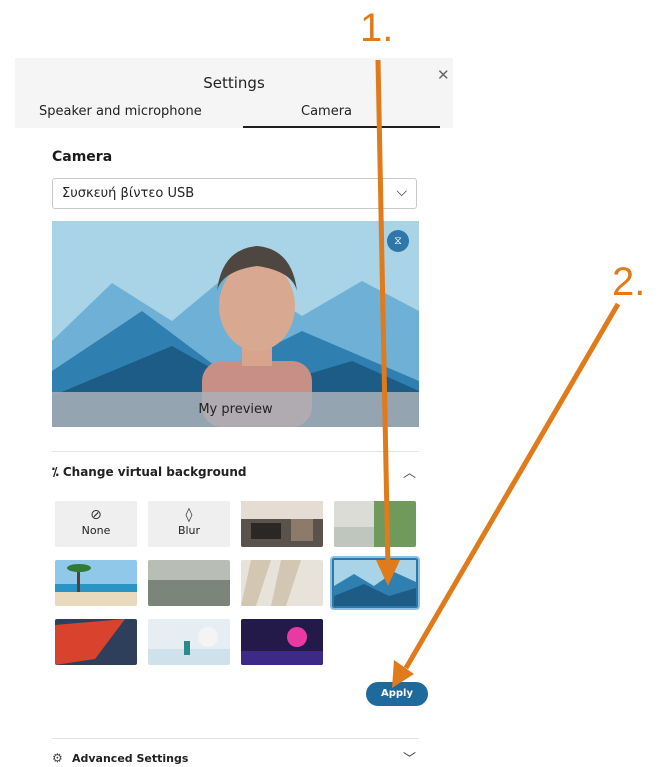 The image size is (663, 767). What do you see at coordinates (377, 28) in the screenshot?
I see `annotation-step-1: 1.` at bounding box center [377, 28].